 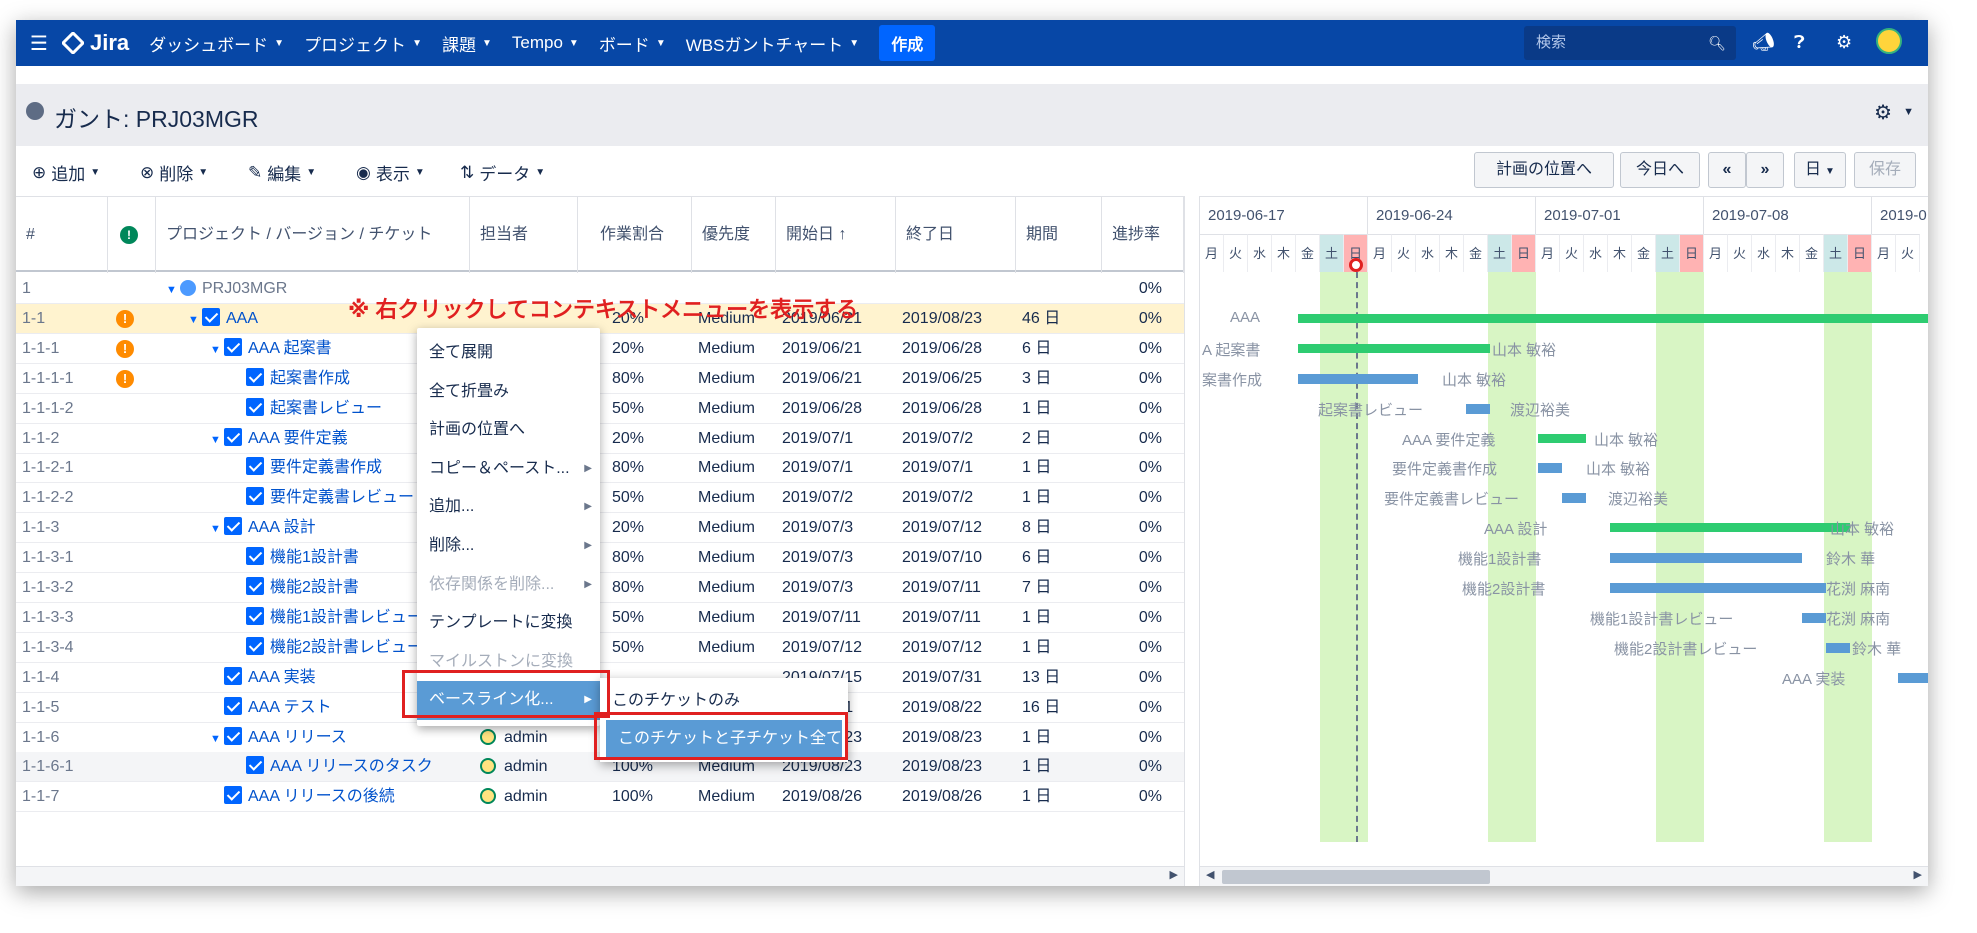 I want to click on col-start-date: 開始日 ↑, so click(x=836, y=235).